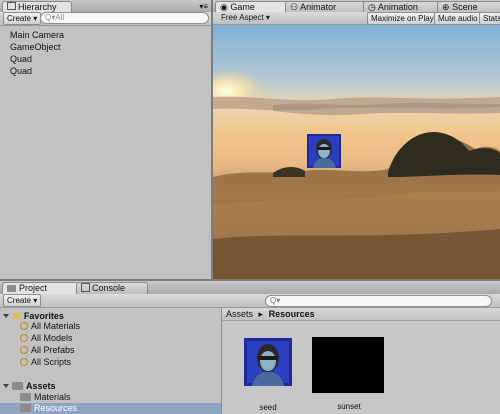 This screenshot has width=500, height=414. I want to click on tab-console-label: Console, so click(109, 288).